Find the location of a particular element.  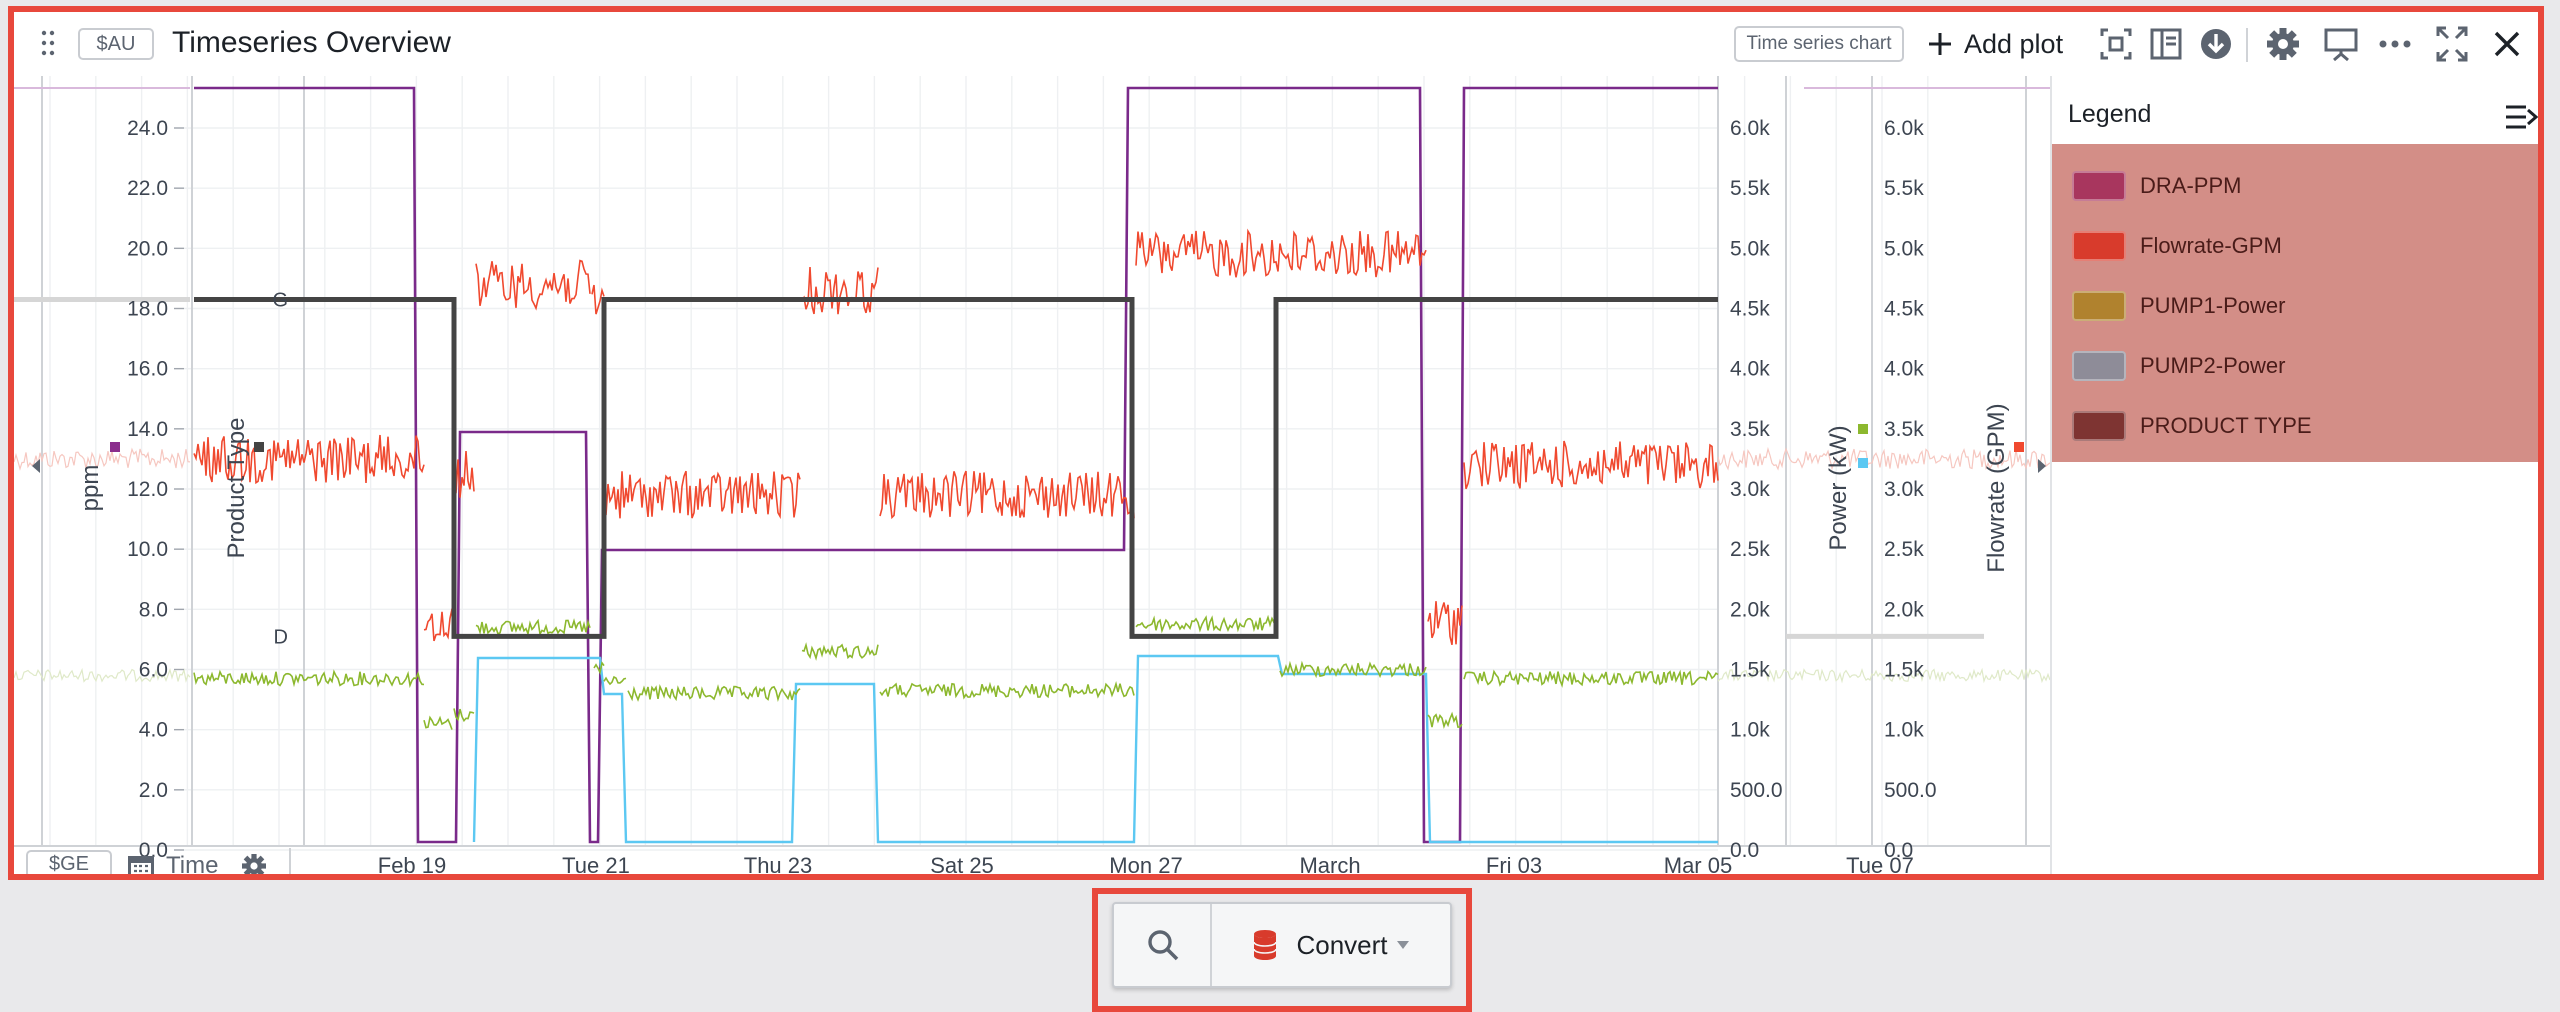

legend-title: Legend is located at coordinates (2110, 114).